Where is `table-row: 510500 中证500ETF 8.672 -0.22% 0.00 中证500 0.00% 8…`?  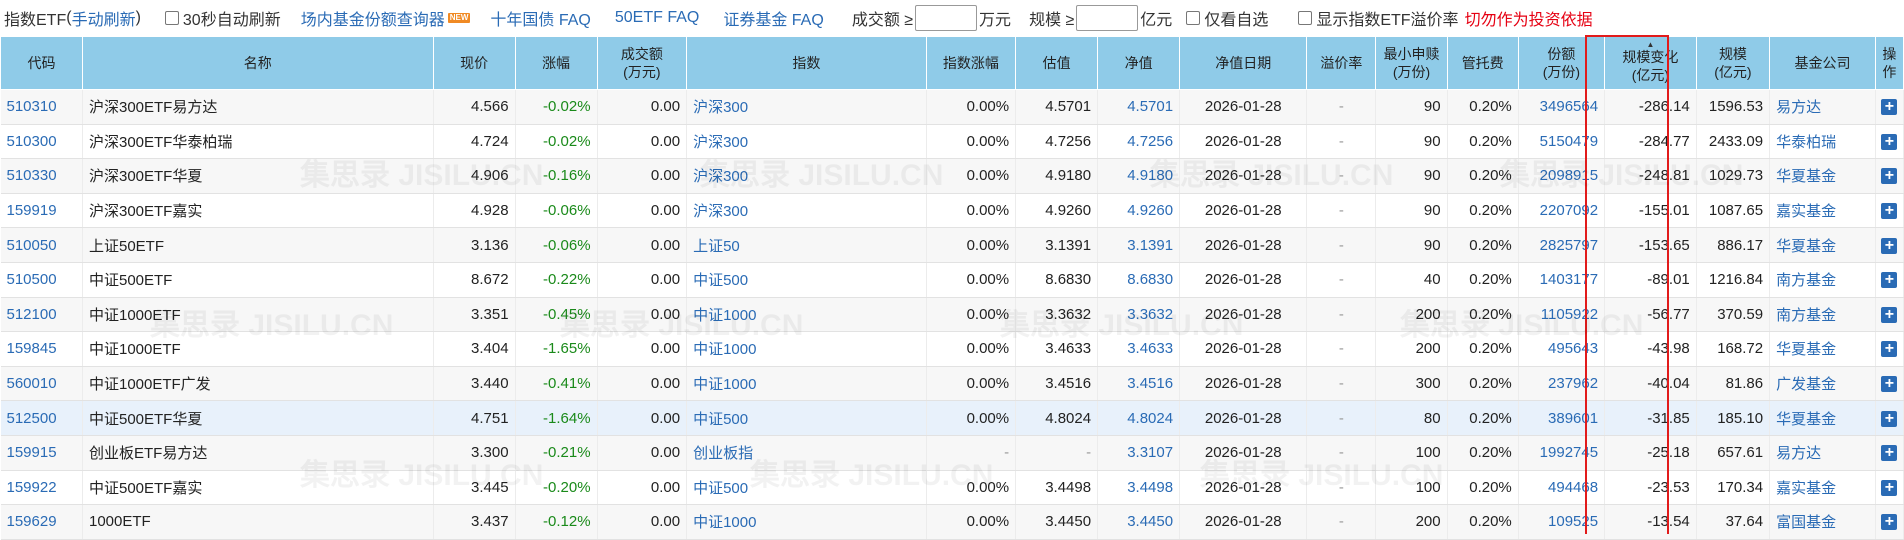 table-row: 510500 中证500ETF 8.672 -0.22% 0.00 中证500 0.00% 8… is located at coordinates (952, 280).